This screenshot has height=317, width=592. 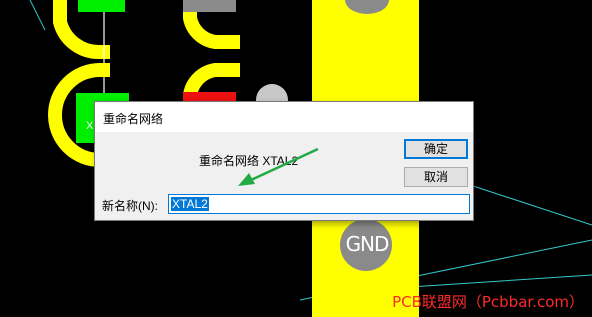 I want to click on pad-text: X, so click(x=90, y=126).